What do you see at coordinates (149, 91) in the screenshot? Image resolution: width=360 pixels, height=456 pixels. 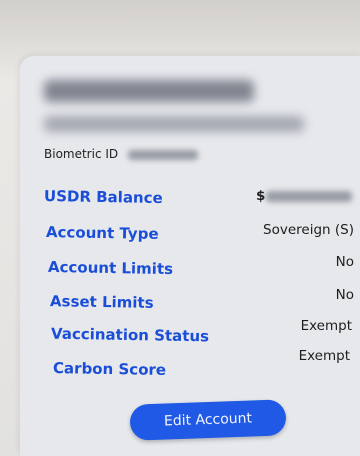 I see `redacted-name` at bounding box center [149, 91].